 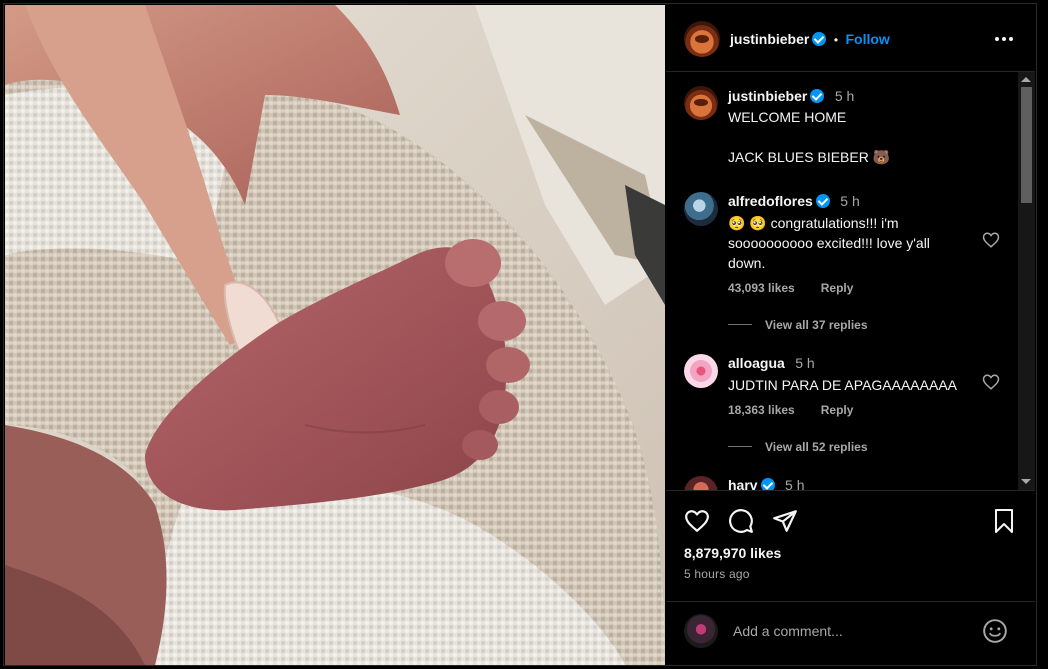 I want to click on caption-line-1: WELCOME HOME, so click(x=787, y=117).